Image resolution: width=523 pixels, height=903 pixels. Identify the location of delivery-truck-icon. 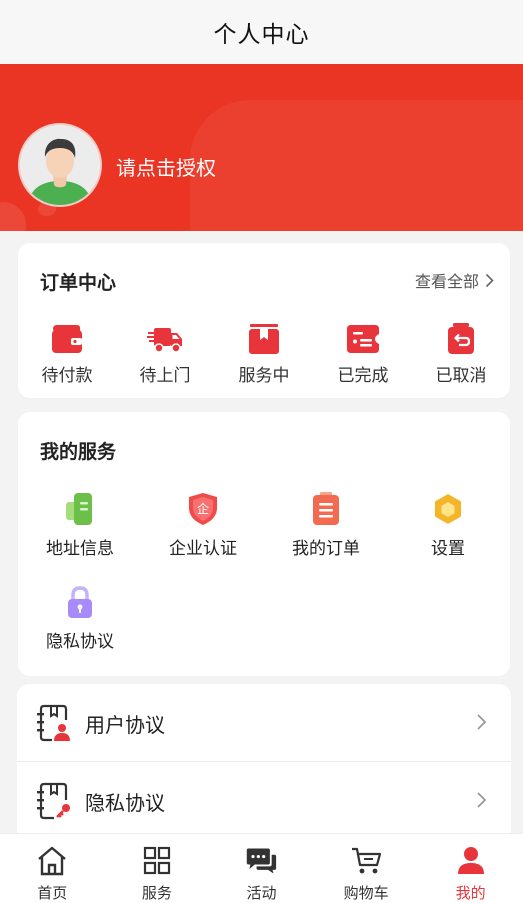
(164, 340).